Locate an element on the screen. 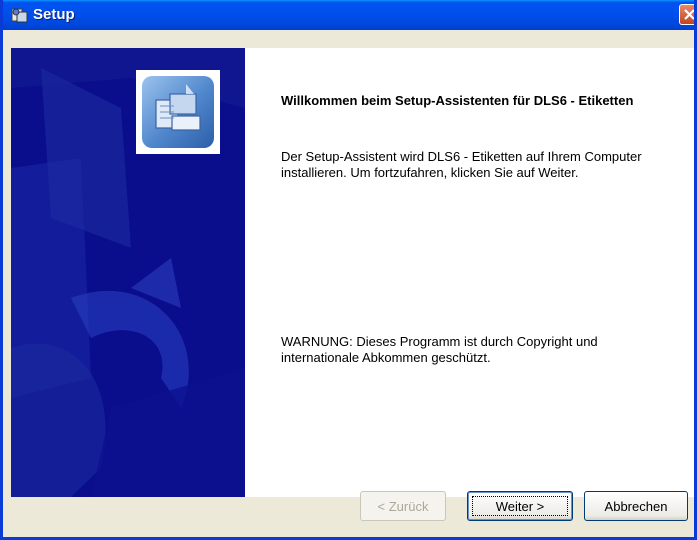 Image resolution: width=697 pixels, height=540 pixels. cancel-button: Abbrechen is located at coordinates (636, 506).